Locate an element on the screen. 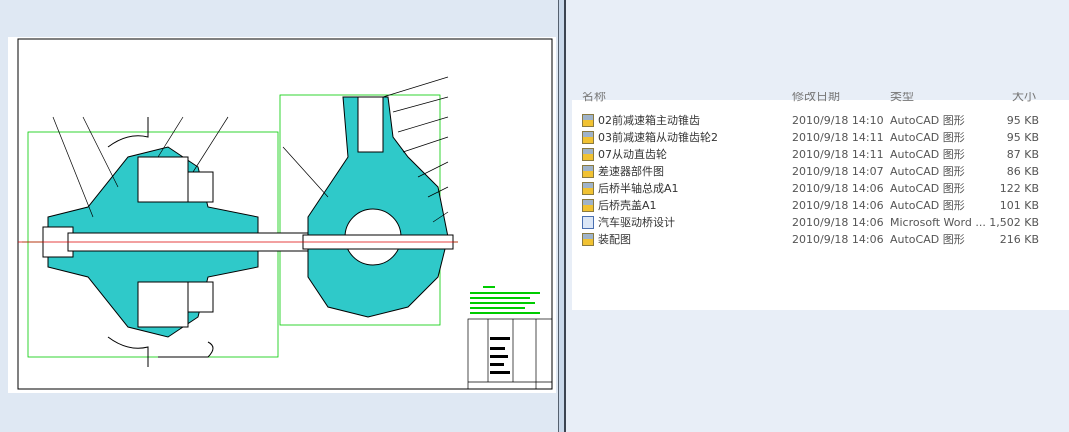  column-header-size: 大小 is located at coordinates (1024, 97).